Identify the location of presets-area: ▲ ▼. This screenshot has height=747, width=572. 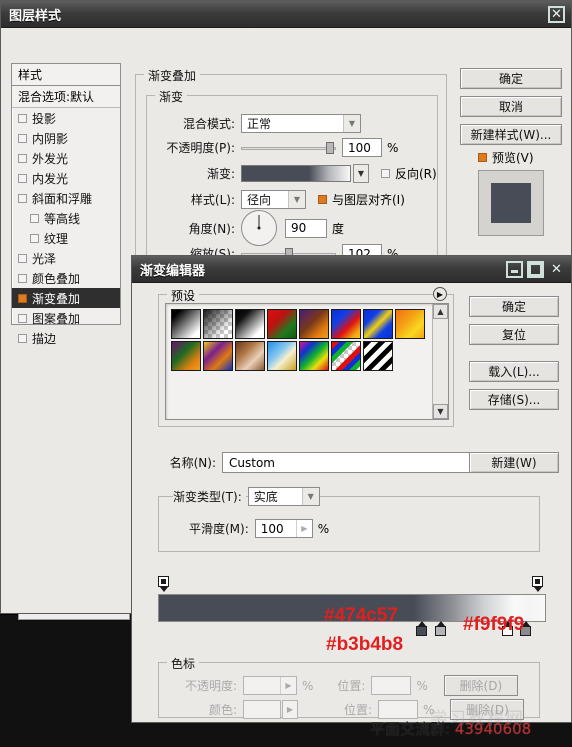
(307, 361).